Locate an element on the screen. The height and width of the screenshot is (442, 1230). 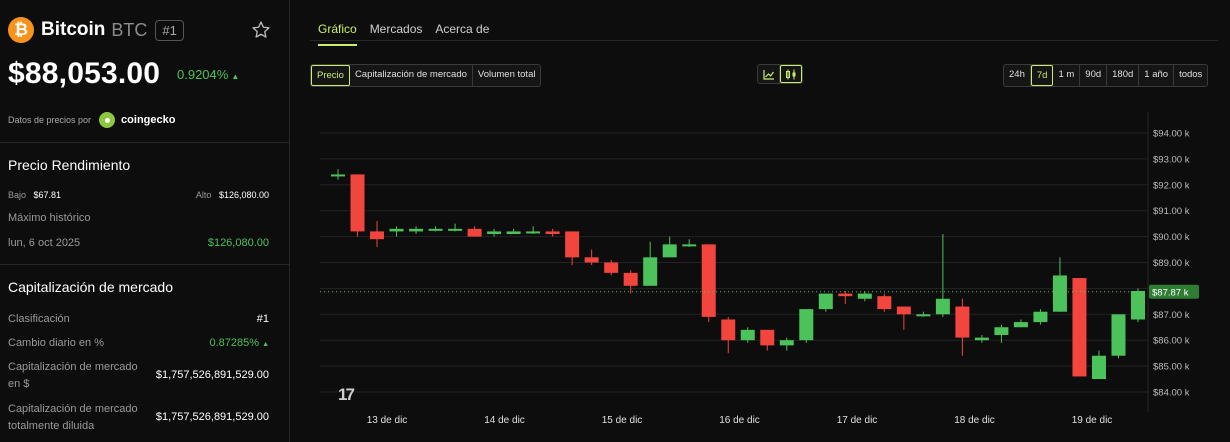
ath-date: lun, 6 oct 2025 is located at coordinates (44, 243).